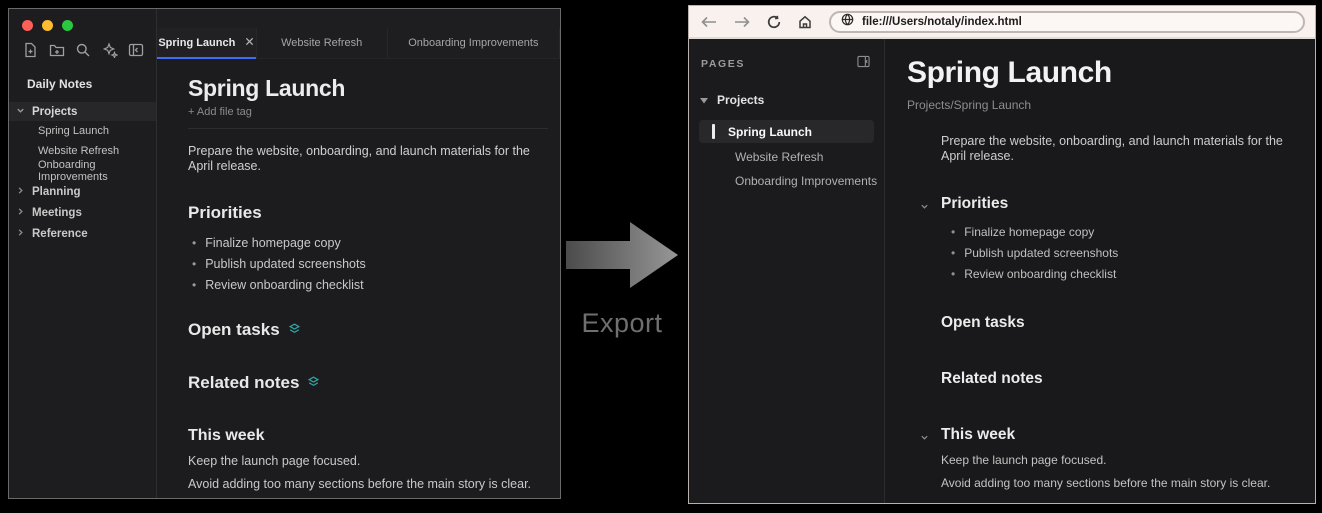 The height and width of the screenshot is (513, 1322). What do you see at coordinates (60, 234) in the screenshot?
I see `tree-folder-label: Reference` at bounding box center [60, 234].